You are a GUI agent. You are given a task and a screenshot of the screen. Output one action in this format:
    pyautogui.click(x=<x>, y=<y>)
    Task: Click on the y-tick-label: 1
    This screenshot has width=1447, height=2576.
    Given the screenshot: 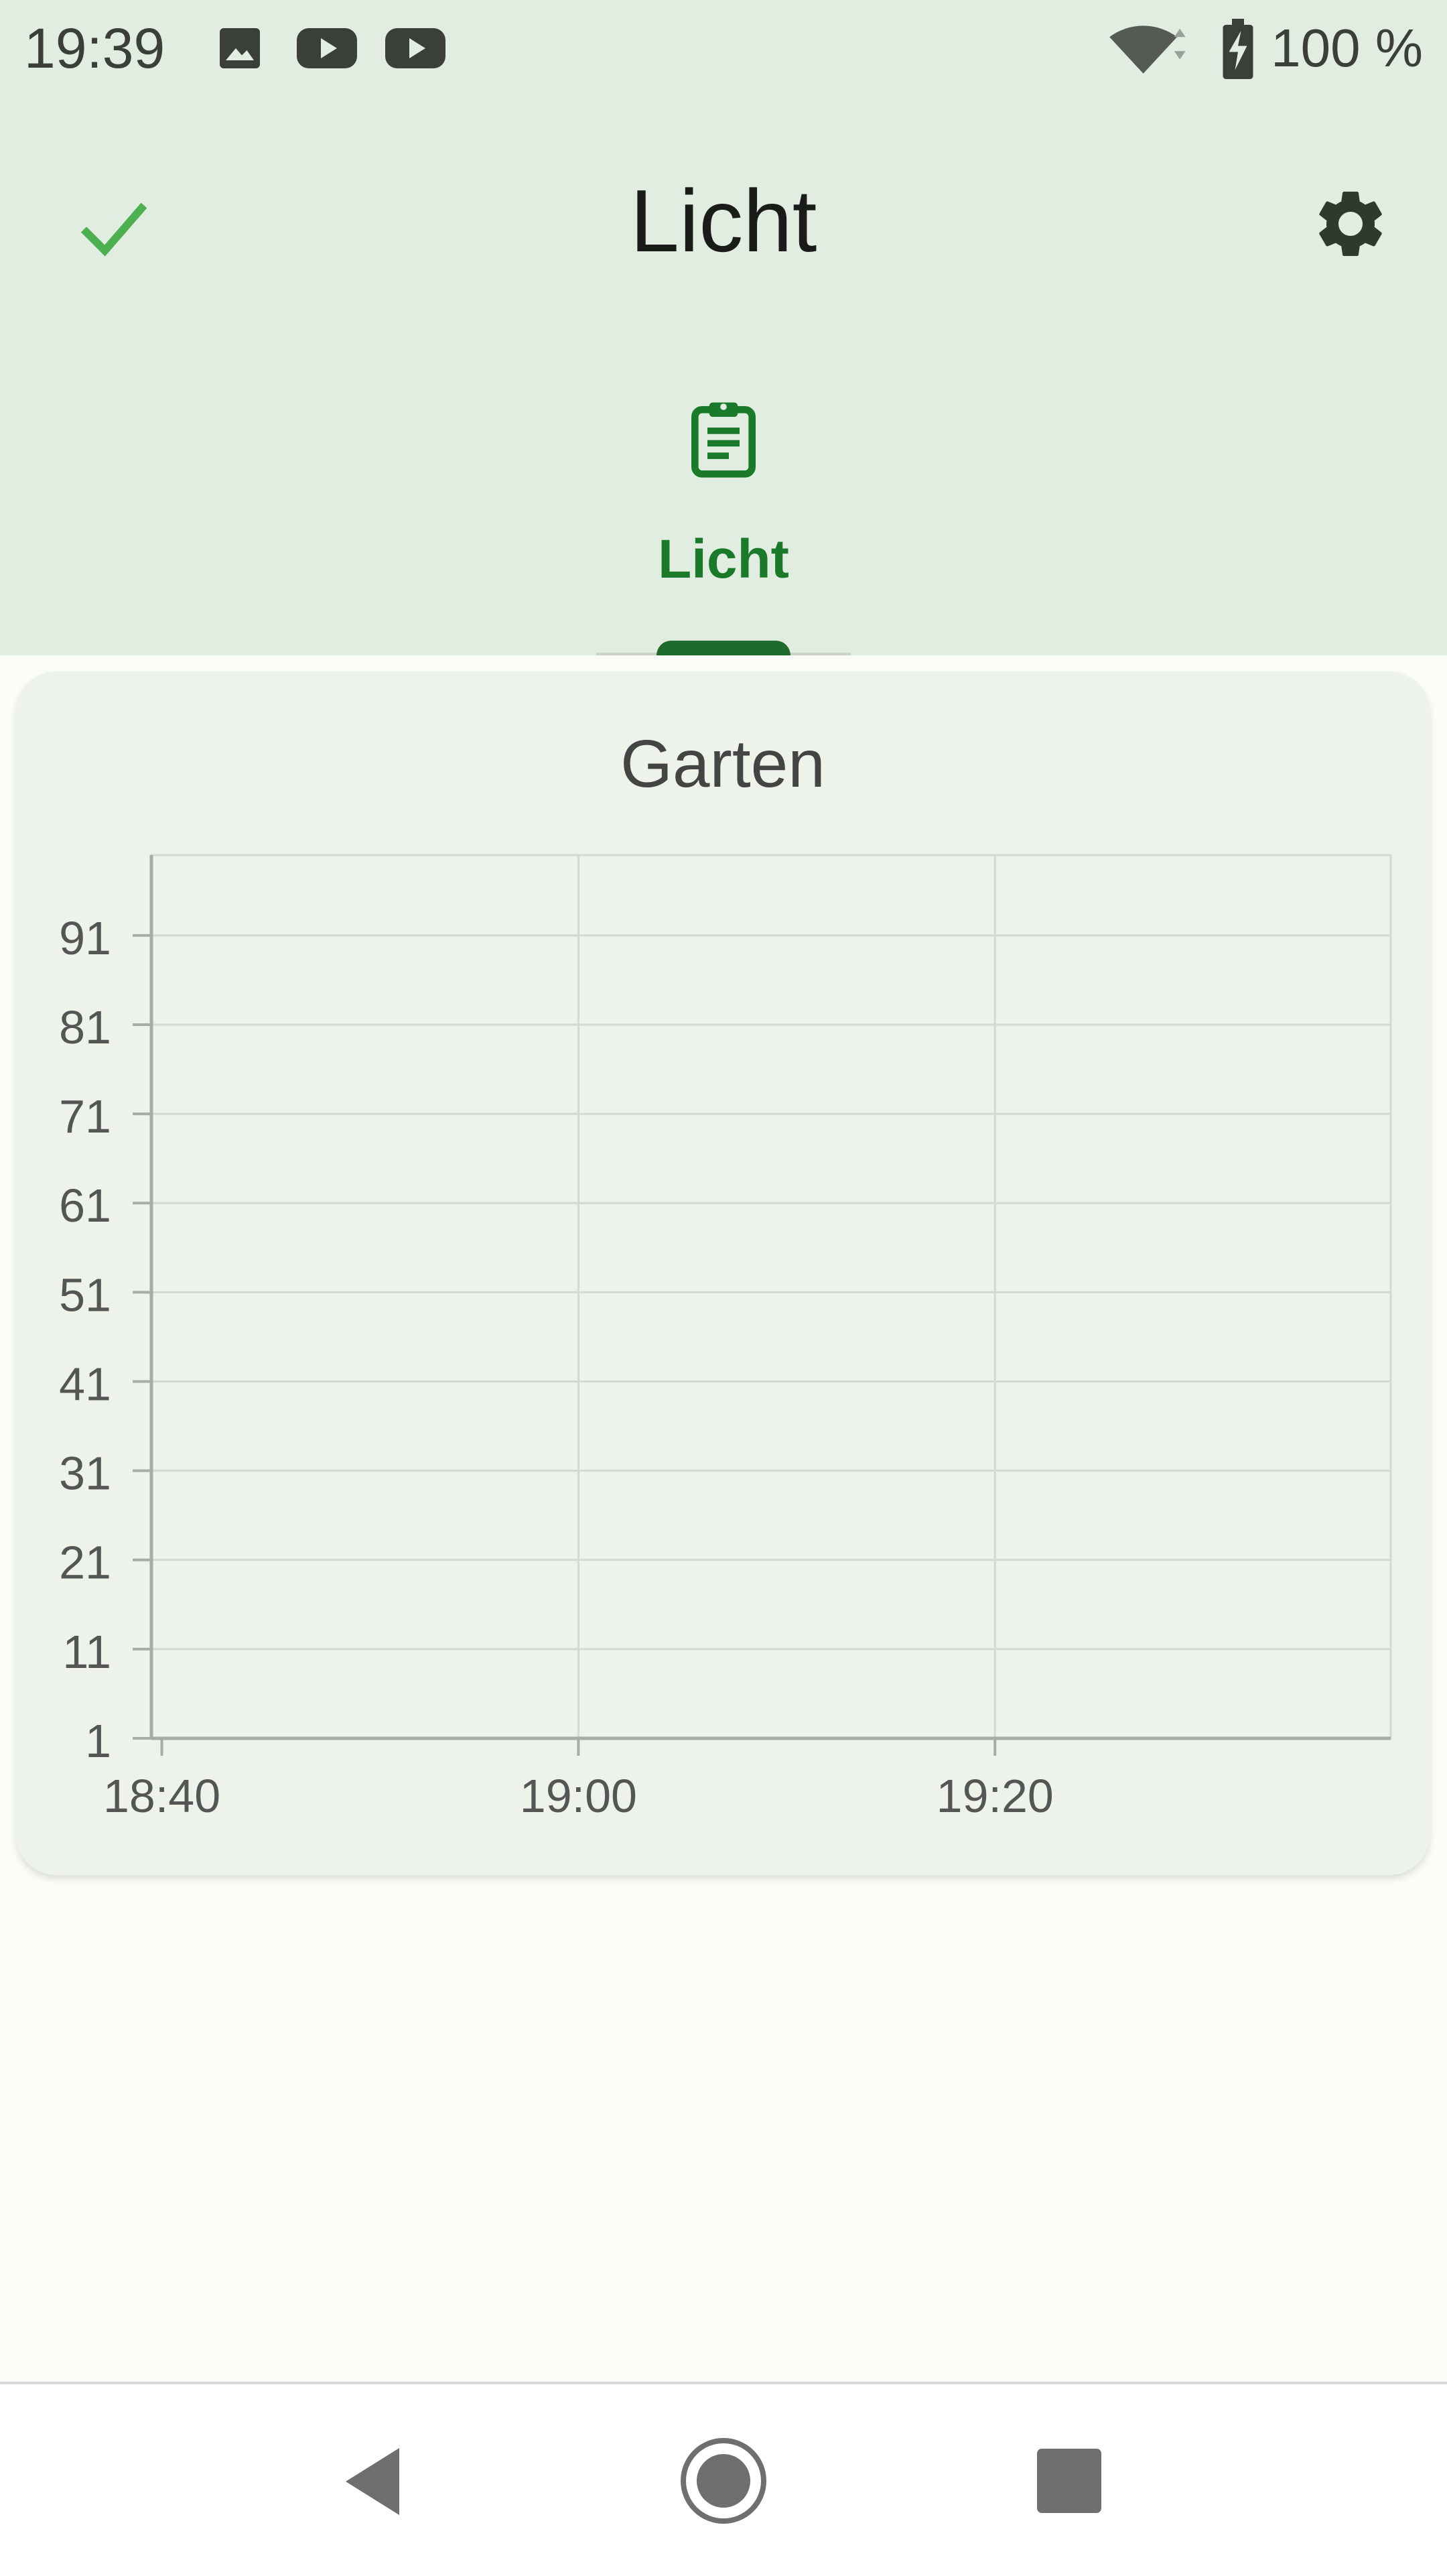 What is the action you would take?
    pyautogui.click(x=98, y=1741)
    